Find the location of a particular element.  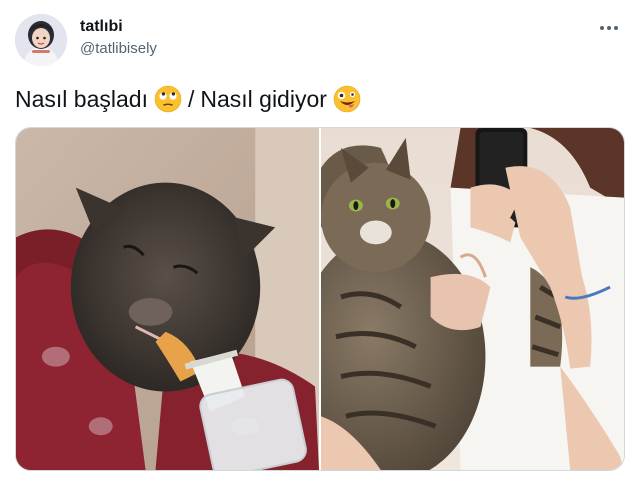

user-handle: @tatlibisely is located at coordinates (118, 49).